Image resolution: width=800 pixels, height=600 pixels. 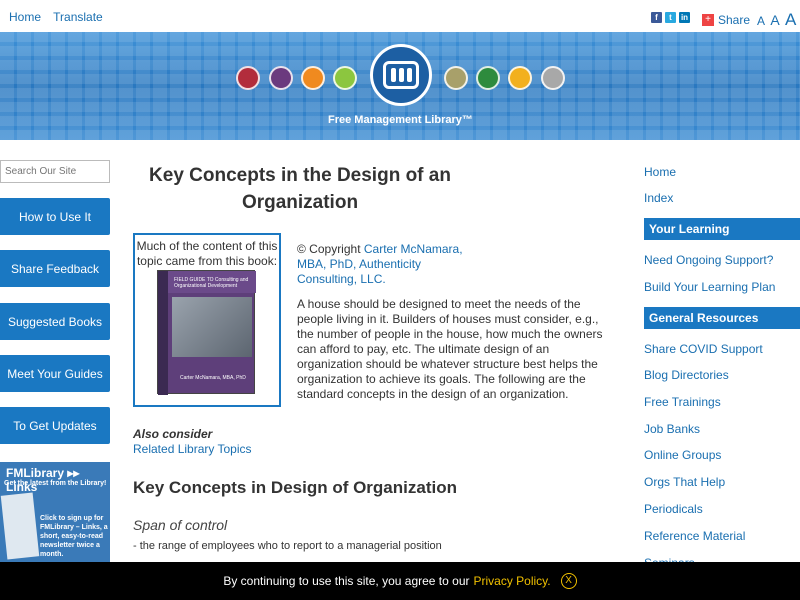 What do you see at coordinates (400, 16) in the screenshot?
I see `top-bar: Home Translate f t in + Share A A A` at bounding box center [400, 16].